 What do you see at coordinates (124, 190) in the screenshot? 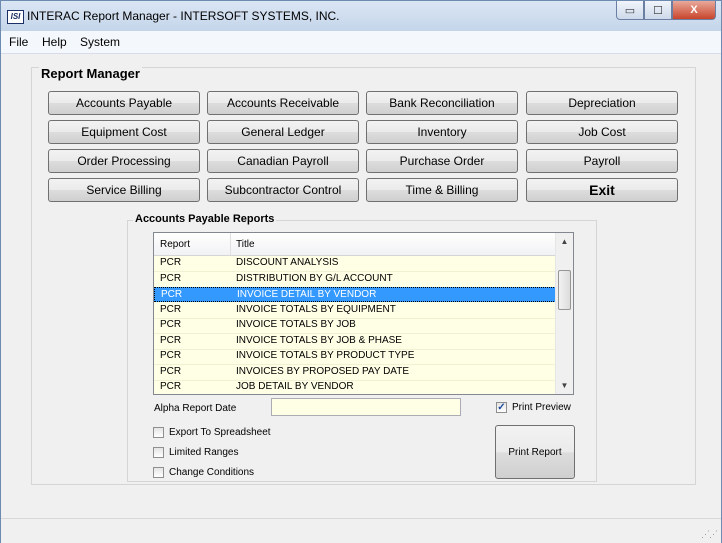
I see `service-billing-button: Service Billing` at bounding box center [124, 190].